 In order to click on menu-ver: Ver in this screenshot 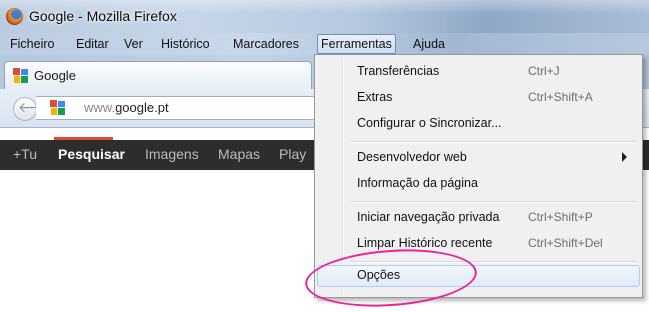, I will do `click(133, 44)`.